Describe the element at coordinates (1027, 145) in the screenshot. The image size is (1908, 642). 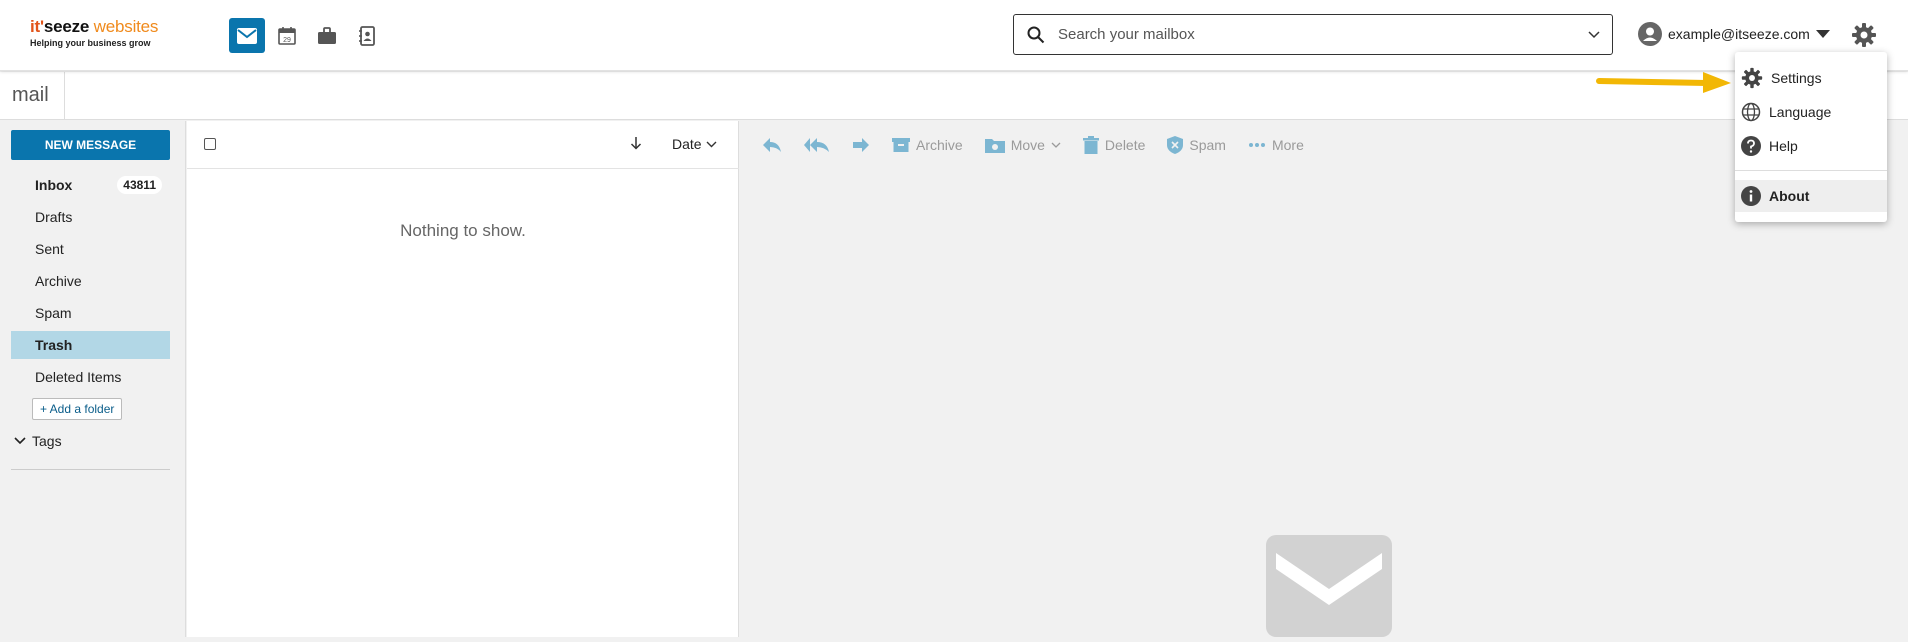
I see `move-label: Move` at that location.